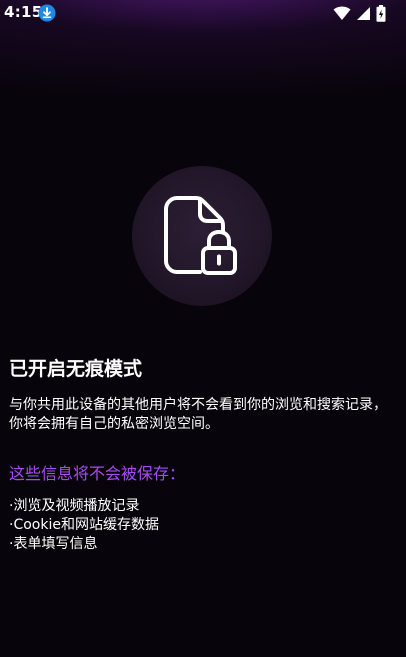  What do you see at coordinates (53, 544) in the screenshot?
I see `list-item: ·表单填写信息` at bounding box center [53, 544].